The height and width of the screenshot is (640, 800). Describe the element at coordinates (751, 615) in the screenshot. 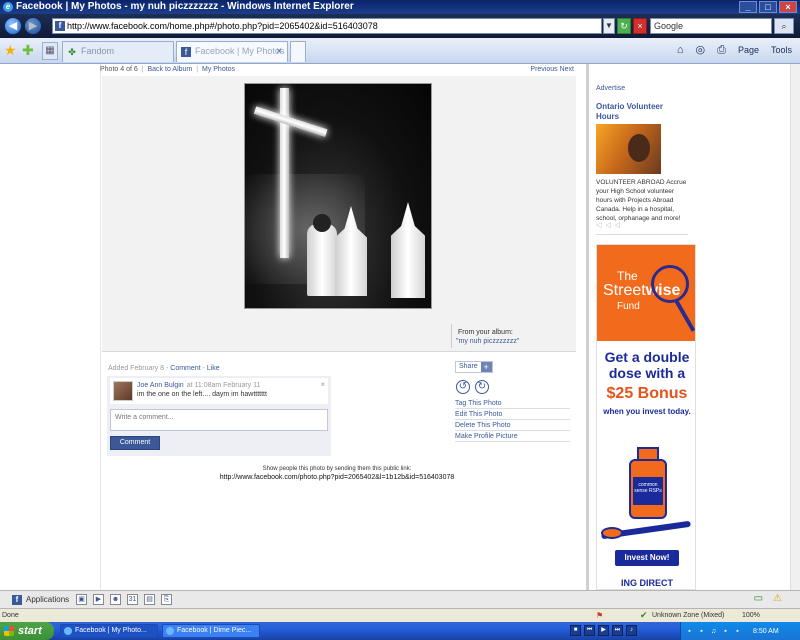

I see `zoom-level: 100%` at that location.